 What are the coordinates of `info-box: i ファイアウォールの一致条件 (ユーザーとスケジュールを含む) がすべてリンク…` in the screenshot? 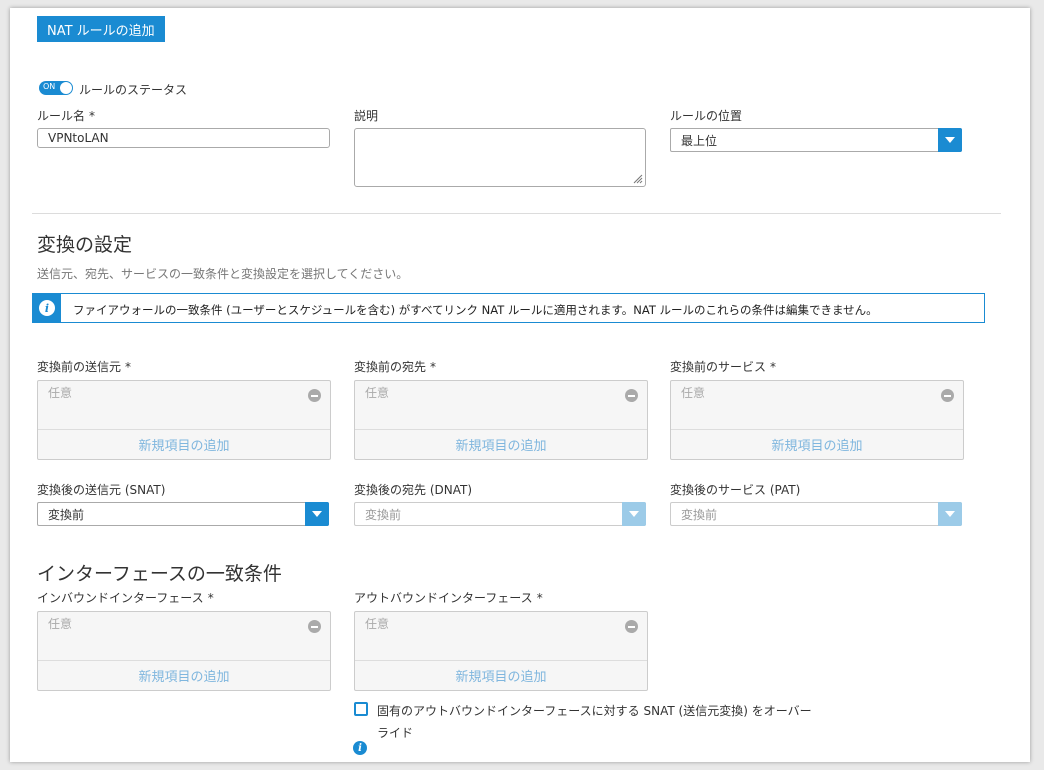 It's located at (508, 308).